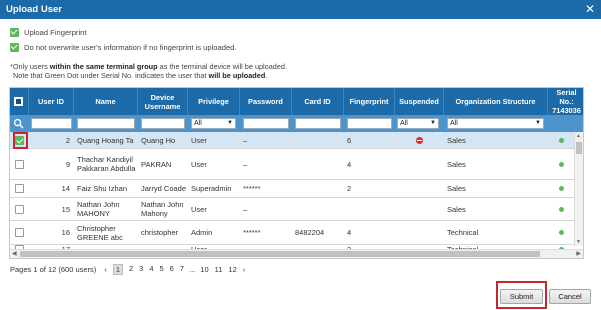  Describe the element at coordinates (182, 269) in the screenshot. I see `page-link-7: 7` at that location.